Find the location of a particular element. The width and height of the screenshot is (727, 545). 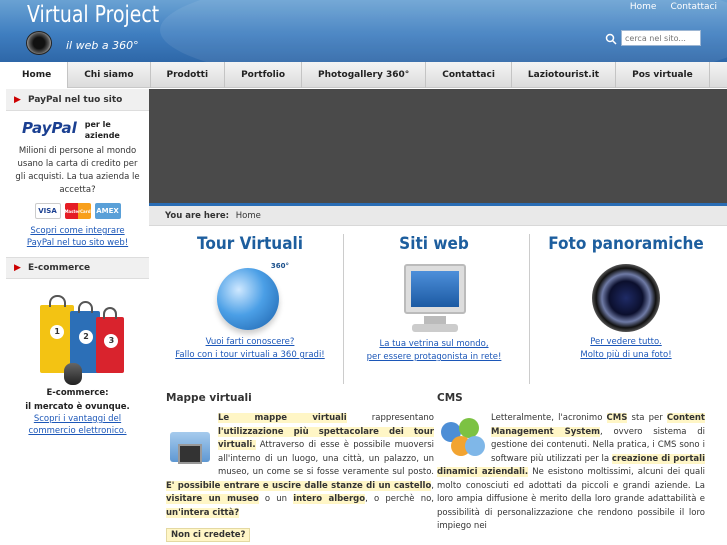

paypal-tagline: per le aziende is located at coordinates (102, 130).